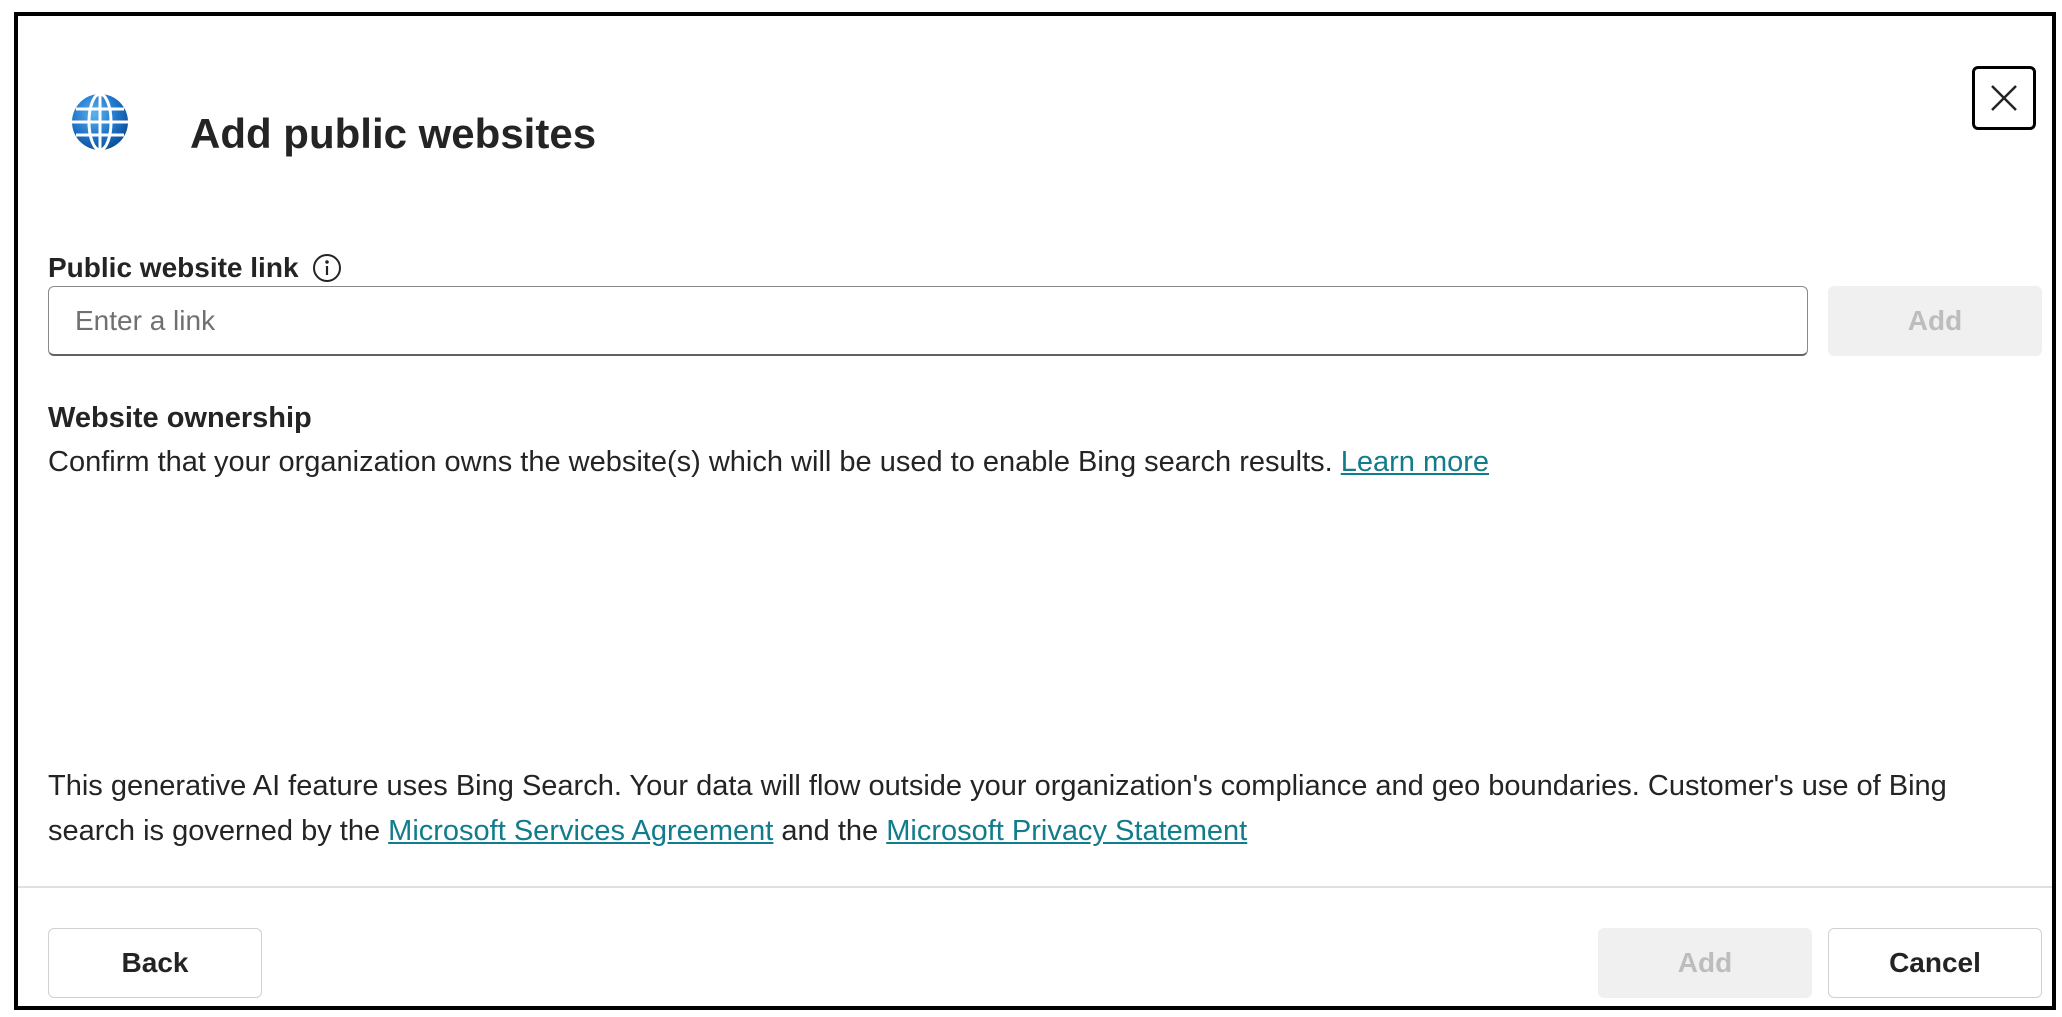  Describe the element at coordinates (1935, 963) in the screenshot. I see `cancel-button: Cancel` at that location.